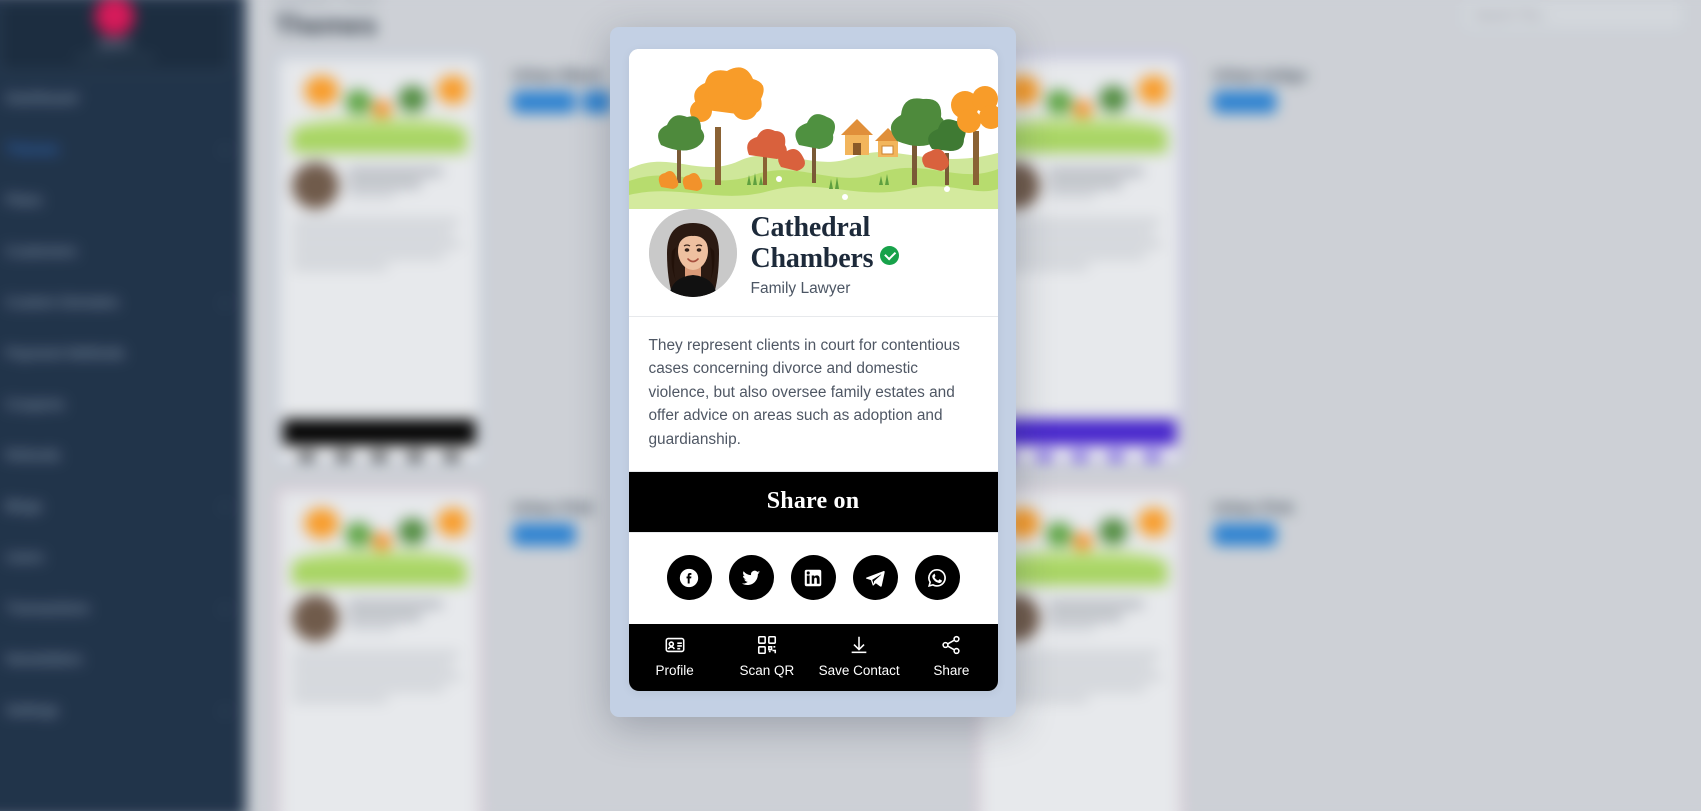 The width and height of the screenshot is (1701, 811). What do you see at coordinates (859, 656) in the screenshot?
I see `bottom-nav-save-contact: Save Contact` at bounding box center [859, 656].